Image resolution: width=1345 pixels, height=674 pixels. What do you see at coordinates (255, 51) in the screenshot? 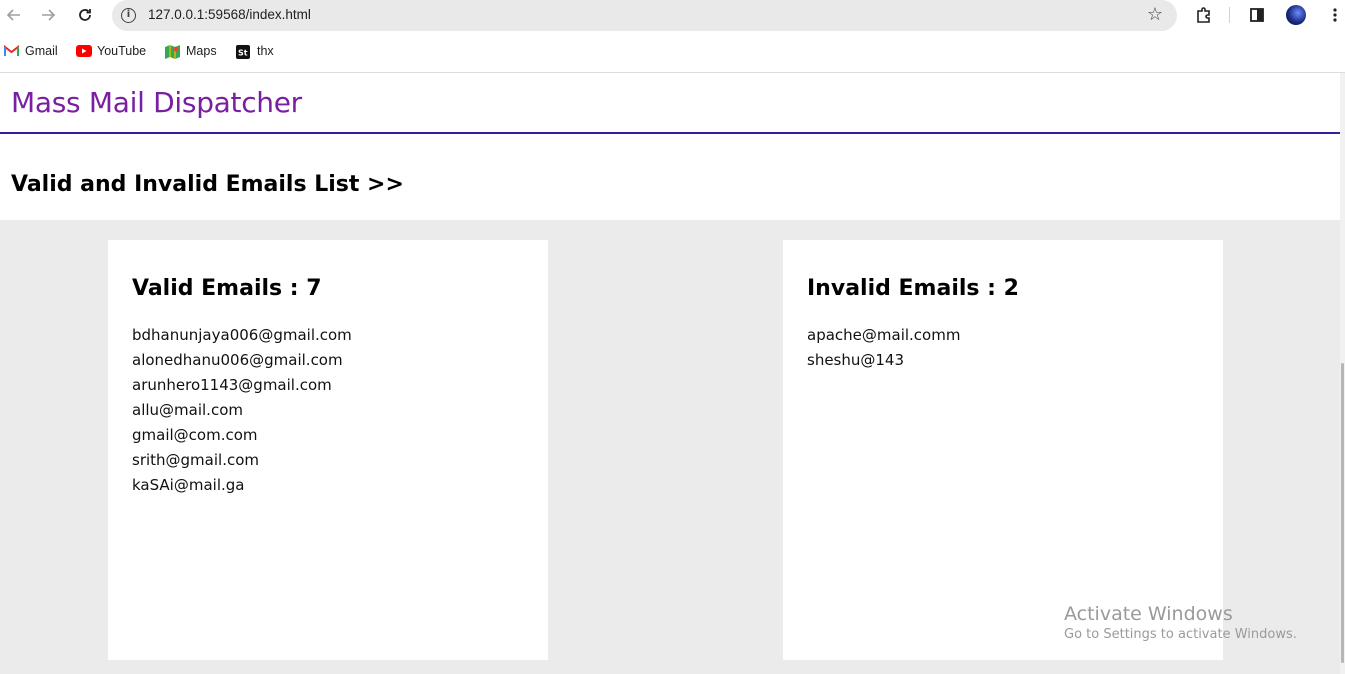
I see `bookmark-thx: St thx` at bounding box center [255, 51].